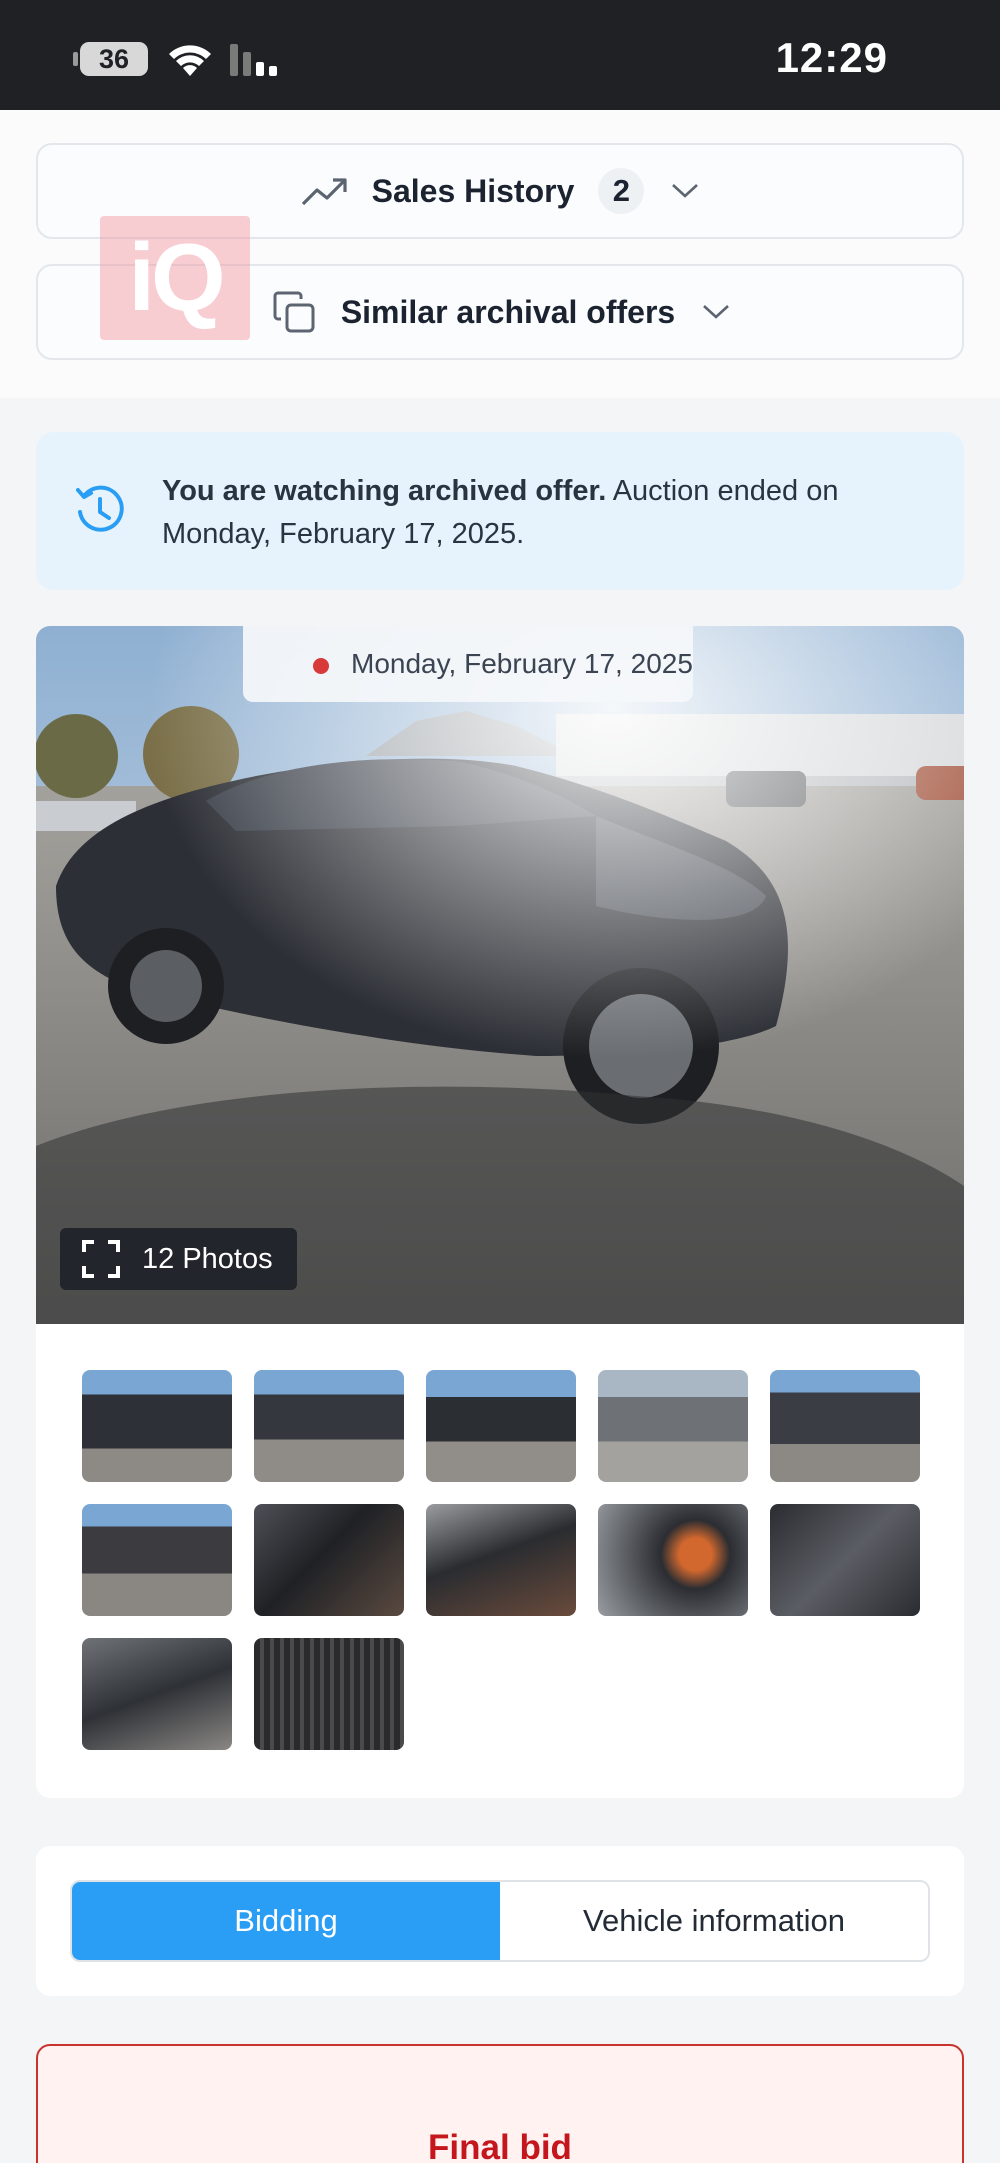 The width and height of the screenshot is (1000, 2163). I want to click on sales-count-badge: 2, so click(621, 191).